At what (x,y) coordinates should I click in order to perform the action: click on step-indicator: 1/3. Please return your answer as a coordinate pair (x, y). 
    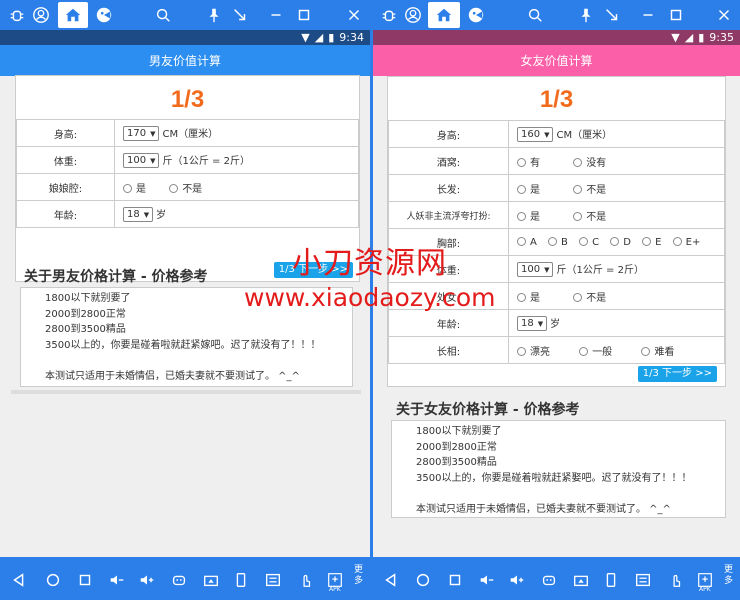
    Looking at the image, I should click on (187, 99).